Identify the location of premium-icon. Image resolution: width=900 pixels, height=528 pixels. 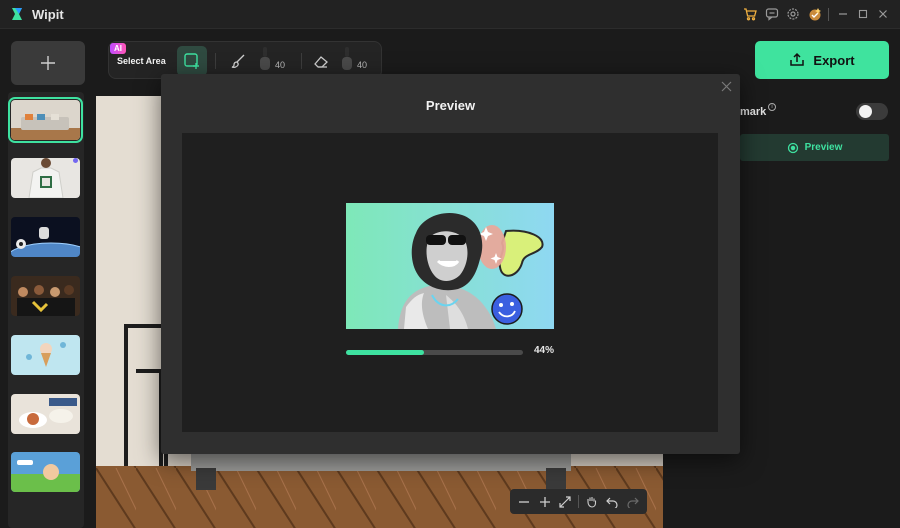
(815, 14).